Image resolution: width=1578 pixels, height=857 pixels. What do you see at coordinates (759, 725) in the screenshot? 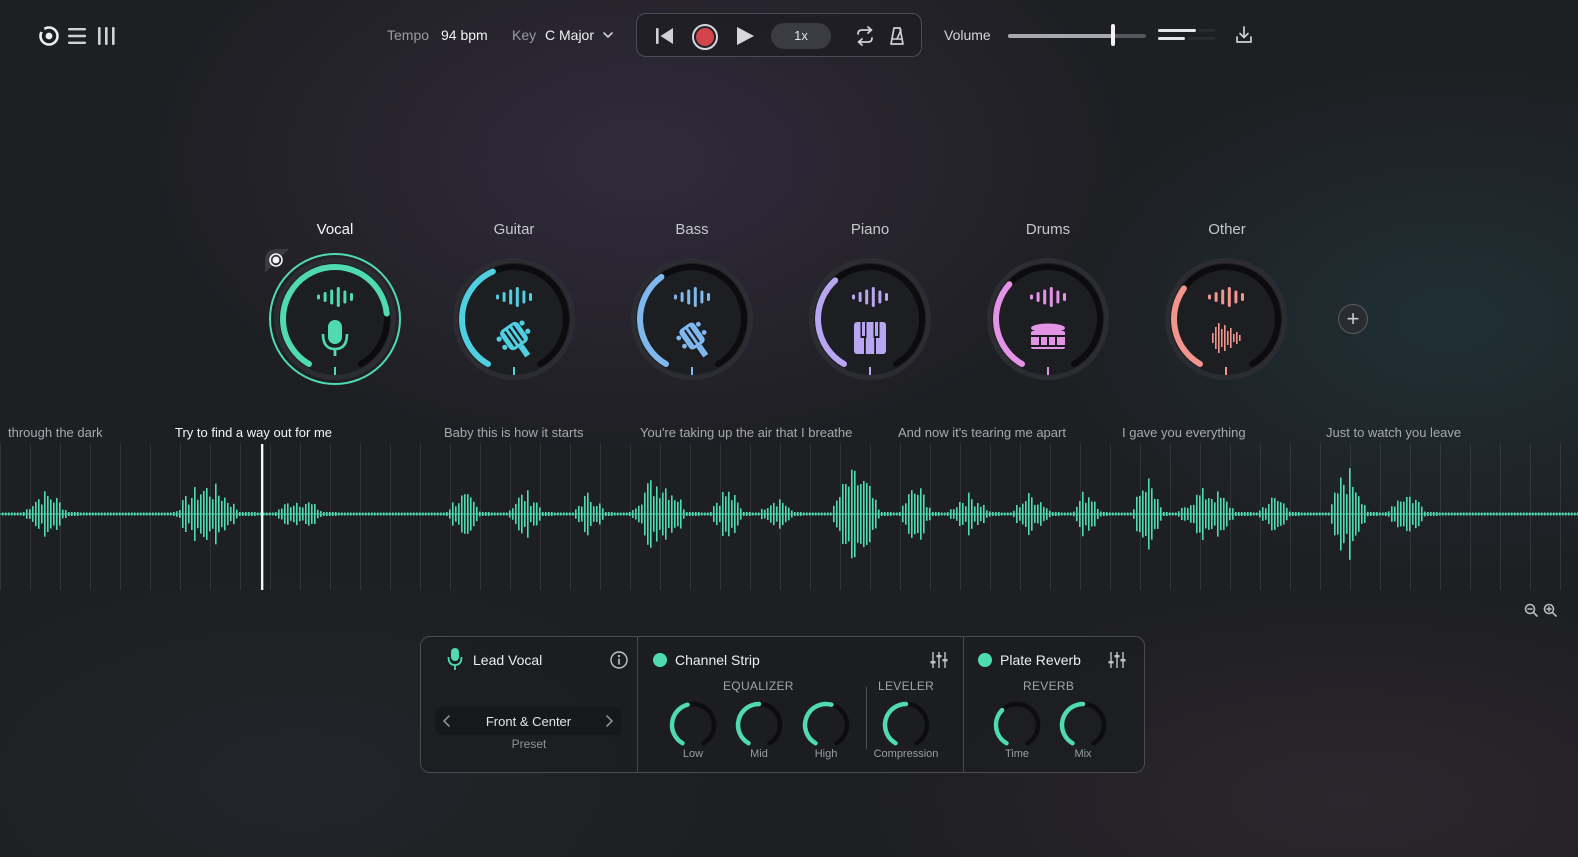
I see `knob-mid` at bounding box center [759, 725].